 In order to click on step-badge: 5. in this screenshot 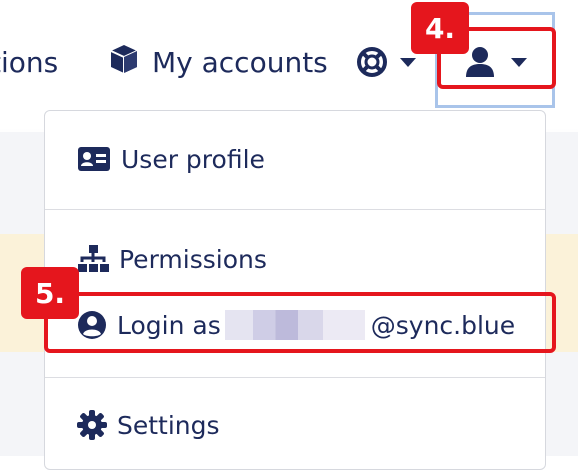, I will do `click(50, 293)`.